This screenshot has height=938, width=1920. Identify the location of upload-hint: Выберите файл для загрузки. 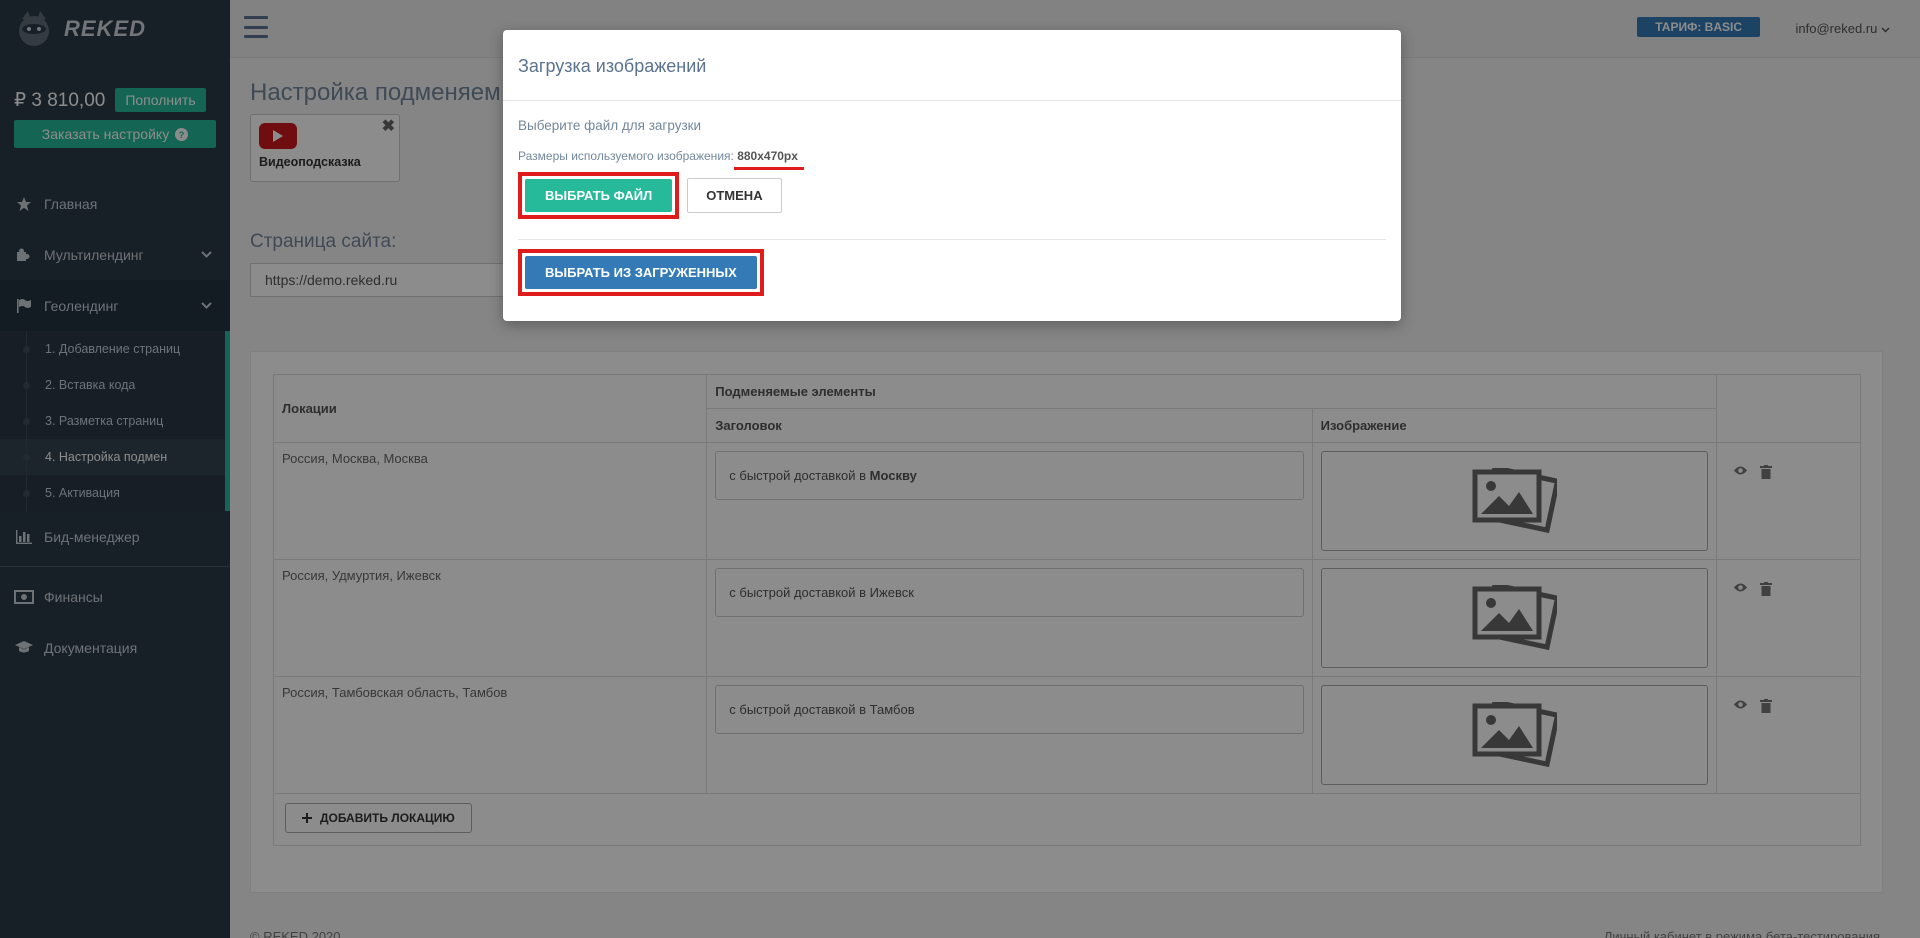
(610, 125).